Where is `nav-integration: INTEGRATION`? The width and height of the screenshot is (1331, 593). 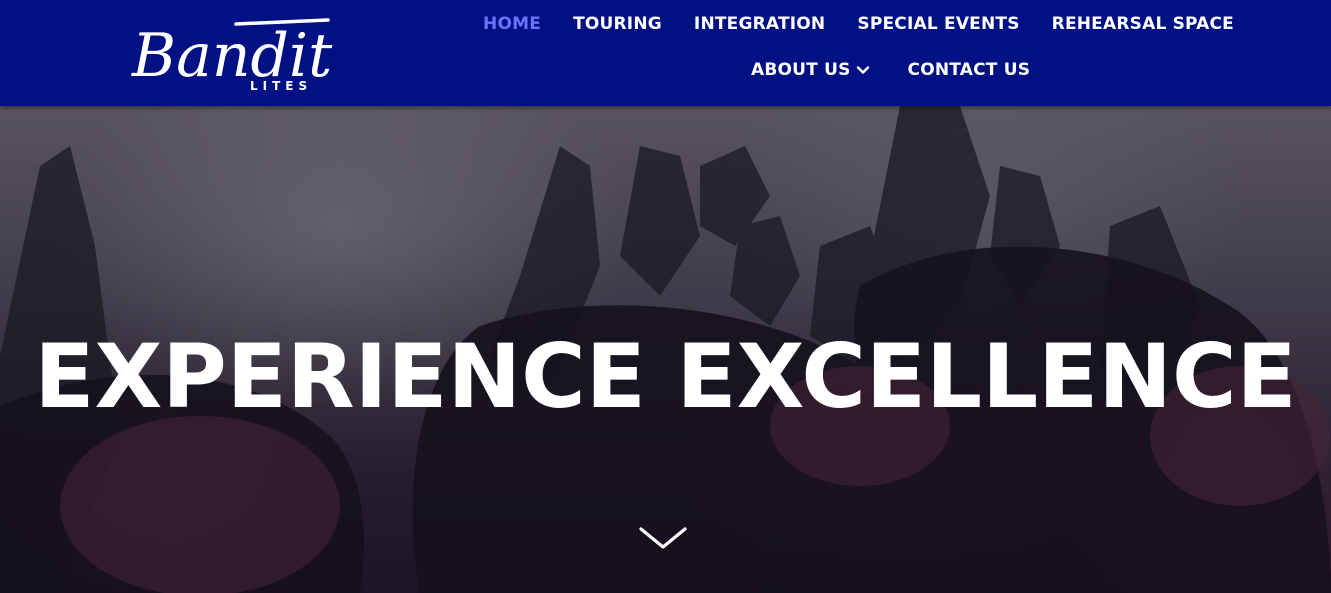
nav-integration: INTEGRATION is located at coordinates (759, 24).